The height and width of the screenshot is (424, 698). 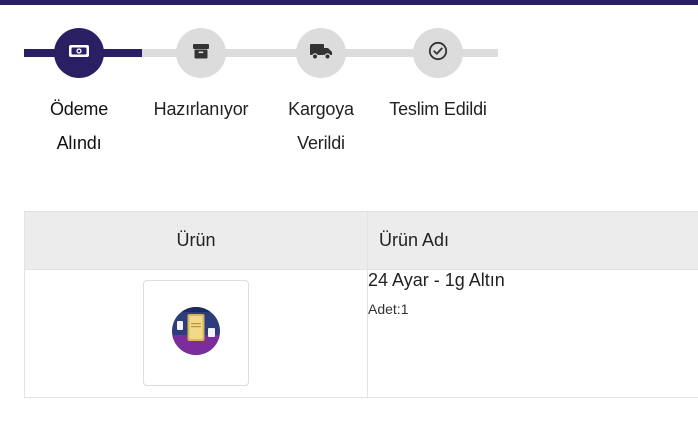 I want to click on product-image-cell, so click(x=196, y=333).